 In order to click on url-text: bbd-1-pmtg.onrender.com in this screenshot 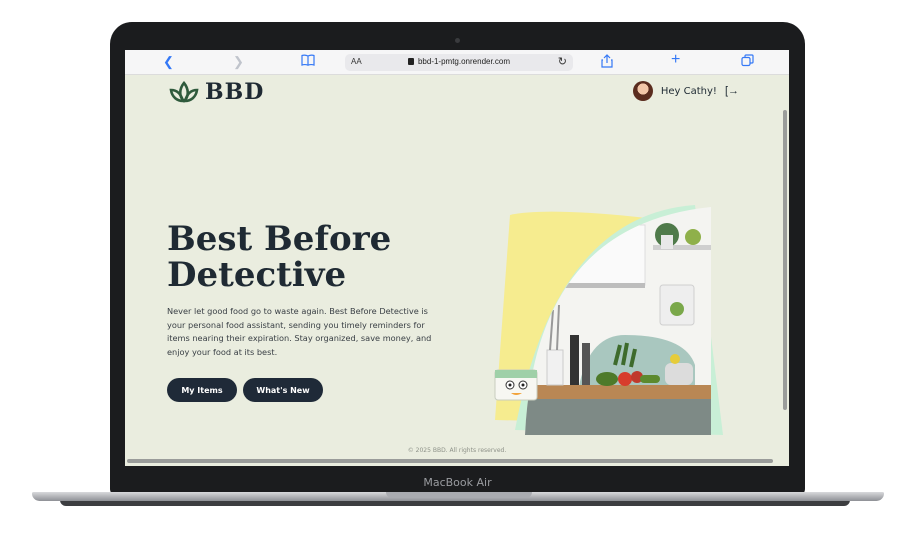, I will do `click(459, 61)`.